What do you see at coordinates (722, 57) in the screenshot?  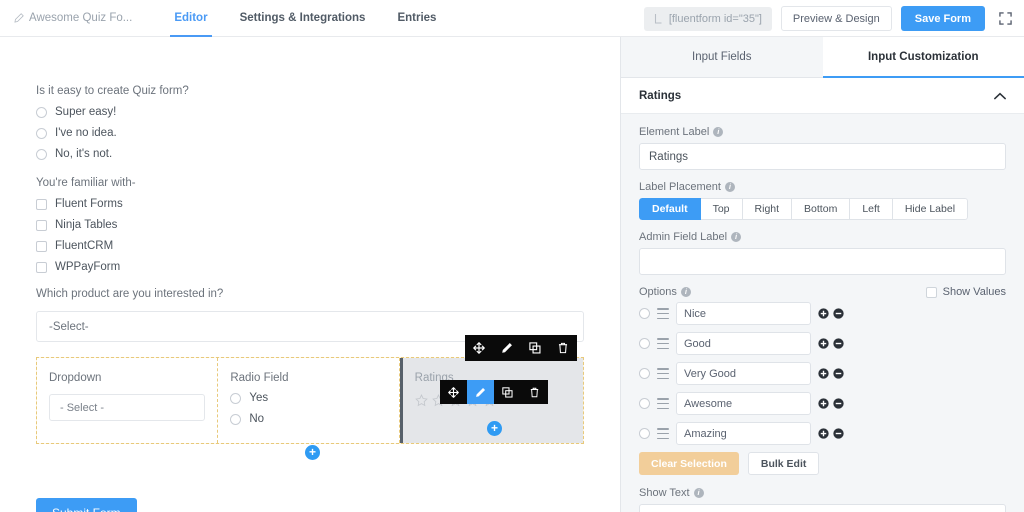 I see `tab-input-fields: Input Fields` at bounding box center [722, 57].